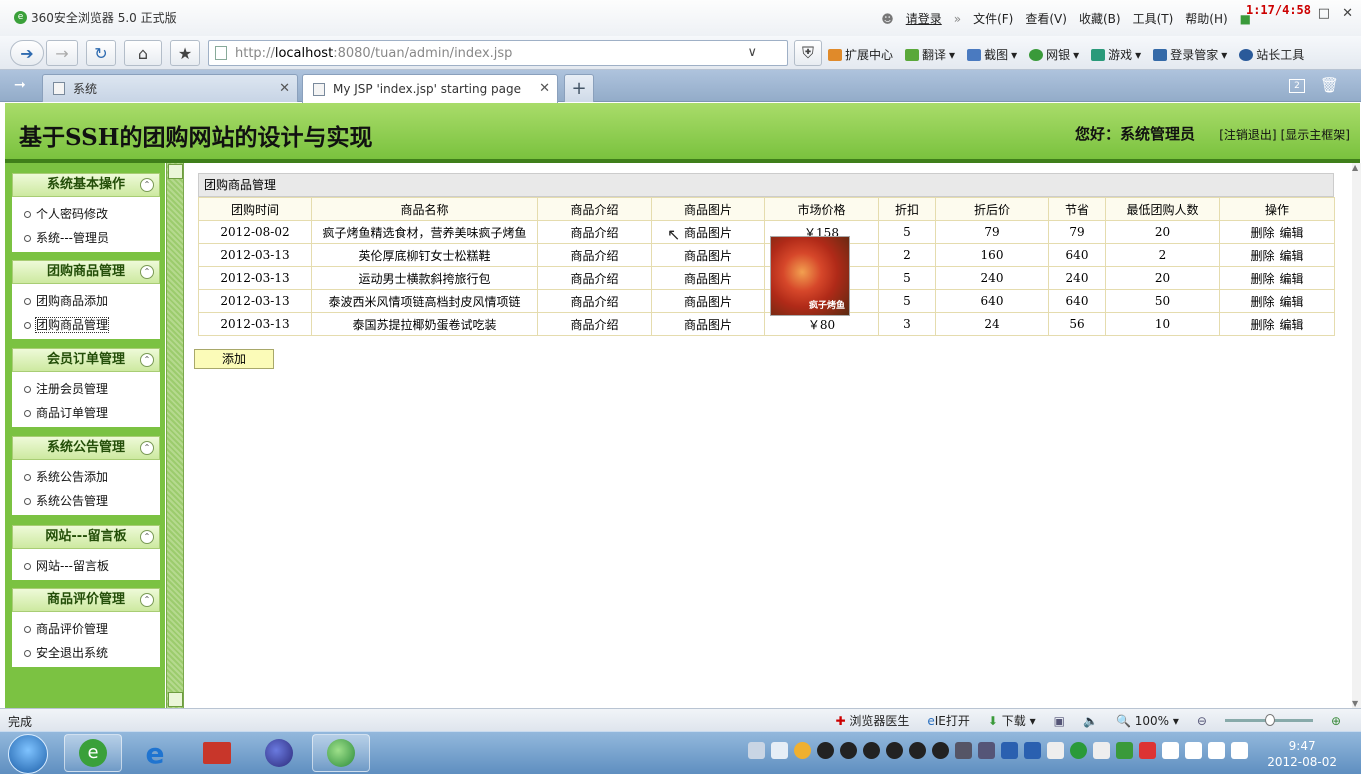  I want to click on window-icon: ▣, so click(1059, 721).